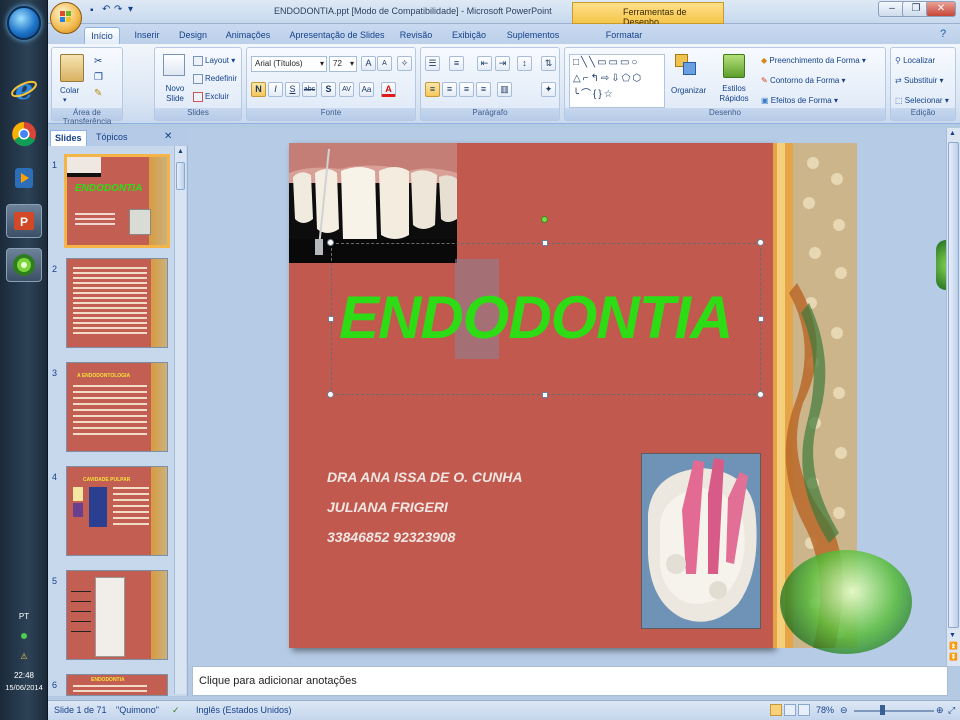  What do you see at coordinates (940, 710) in the screenshot?
I see `zoom-in-icon: ⊕` at bounding box center [940, 710].